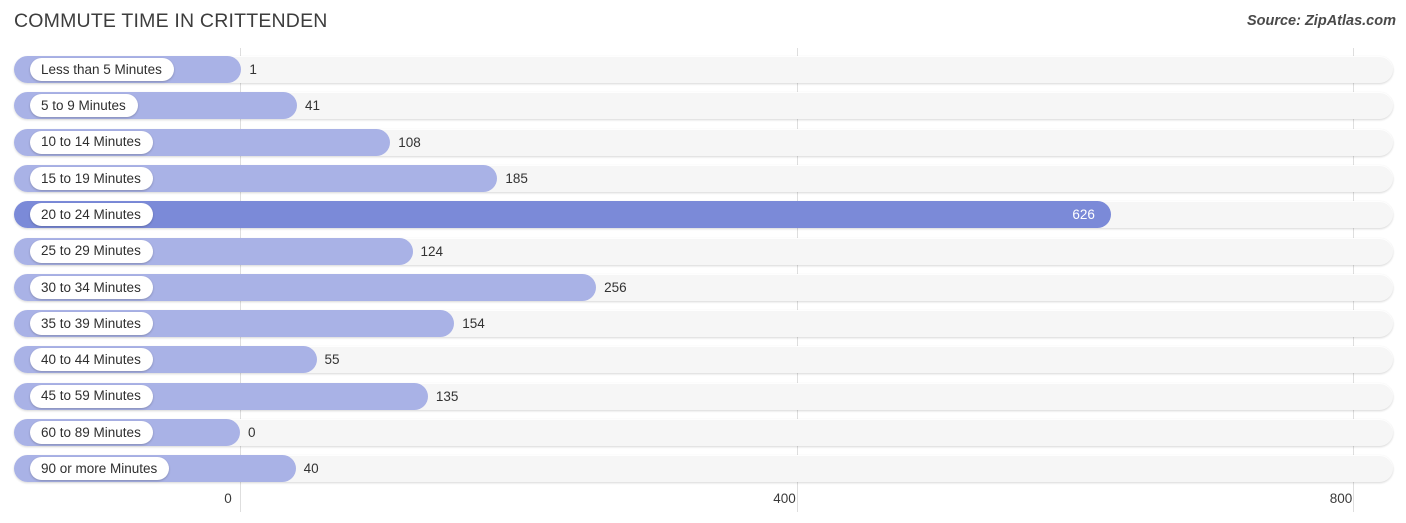 The image size is (1406, 523). What do you see at coordinates (615, 287) in the screenshot?
I see `bar-value-label: 256` at bounding box center [615, 287].